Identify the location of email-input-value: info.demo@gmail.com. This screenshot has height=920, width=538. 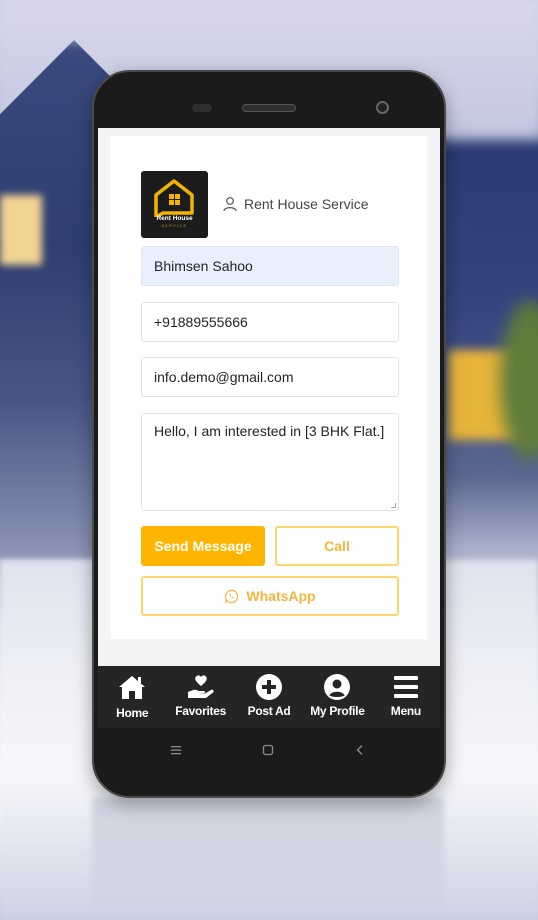
(224, 377).